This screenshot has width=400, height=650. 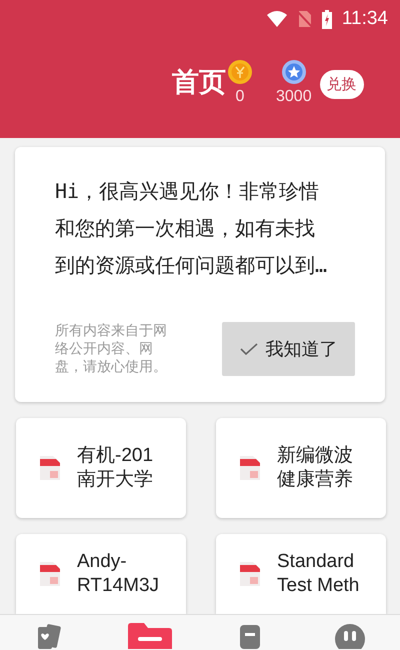 What do you see at coordinates (240, 97) in the screenshot?
I see `coin-count: 0` at bounding box center [240, 97].